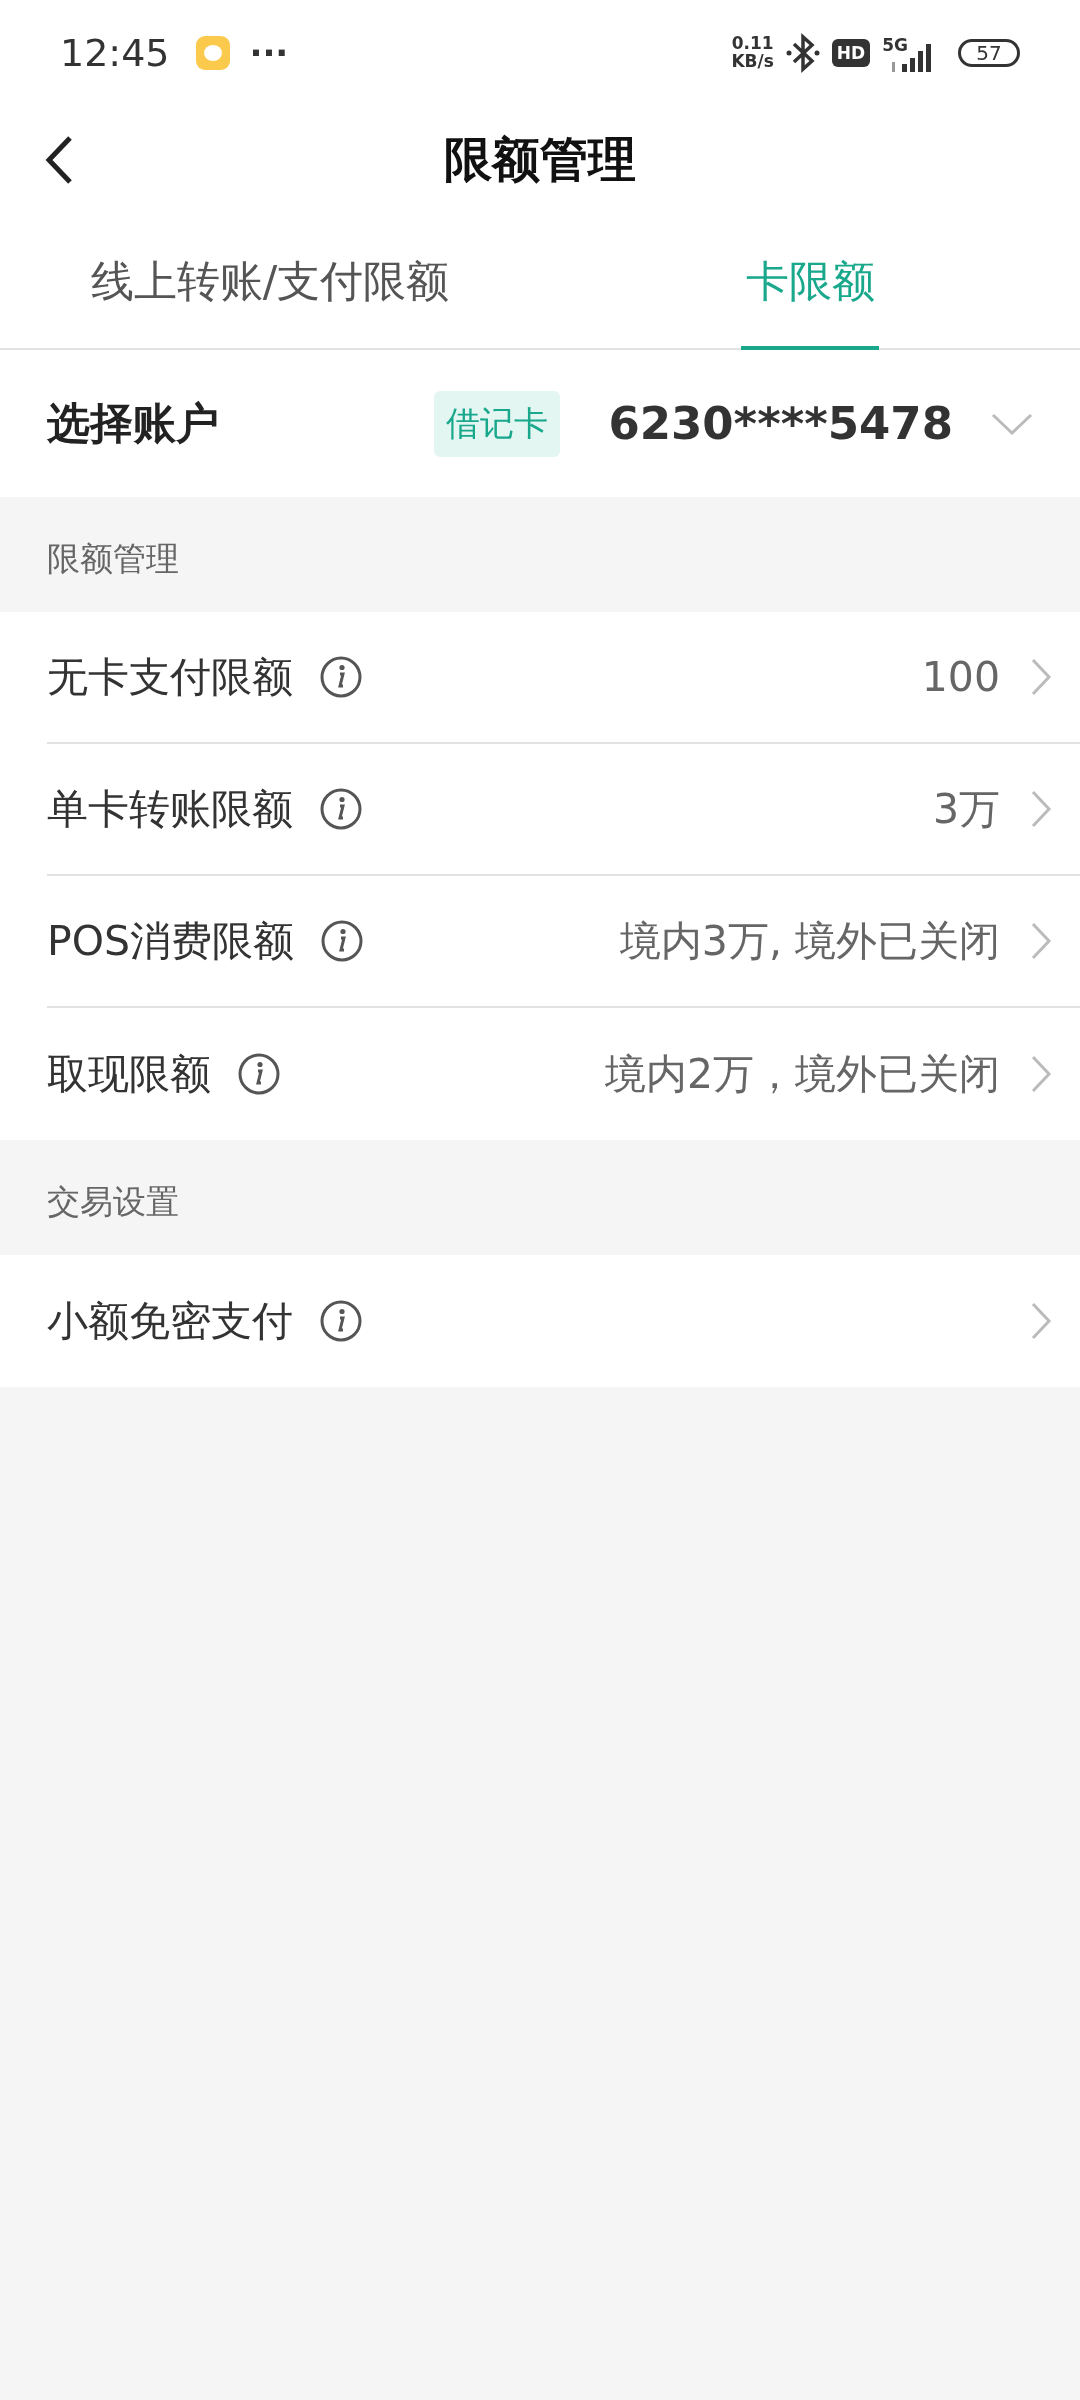 This screenshot has width=1080, height=2400. What do you see at coordinates (170, 809) in the screenshot?
I see `row-label: 单卡转账限额` at bounding box center [170, 809].